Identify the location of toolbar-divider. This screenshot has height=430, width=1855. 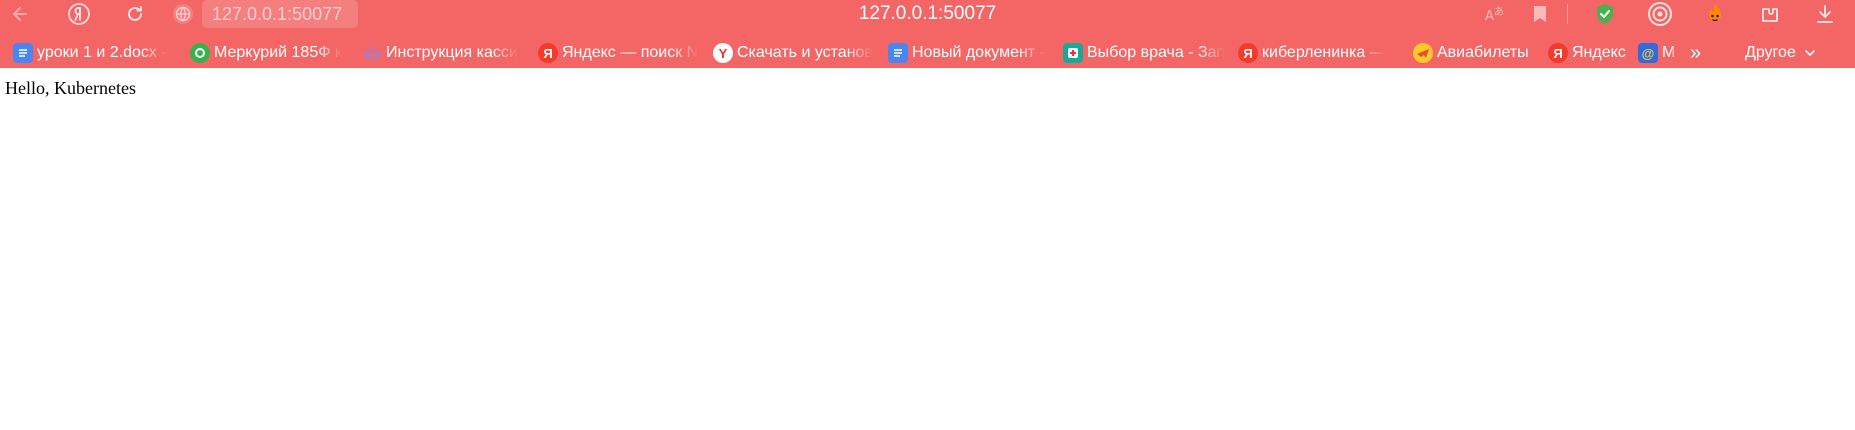
(1567, 14).